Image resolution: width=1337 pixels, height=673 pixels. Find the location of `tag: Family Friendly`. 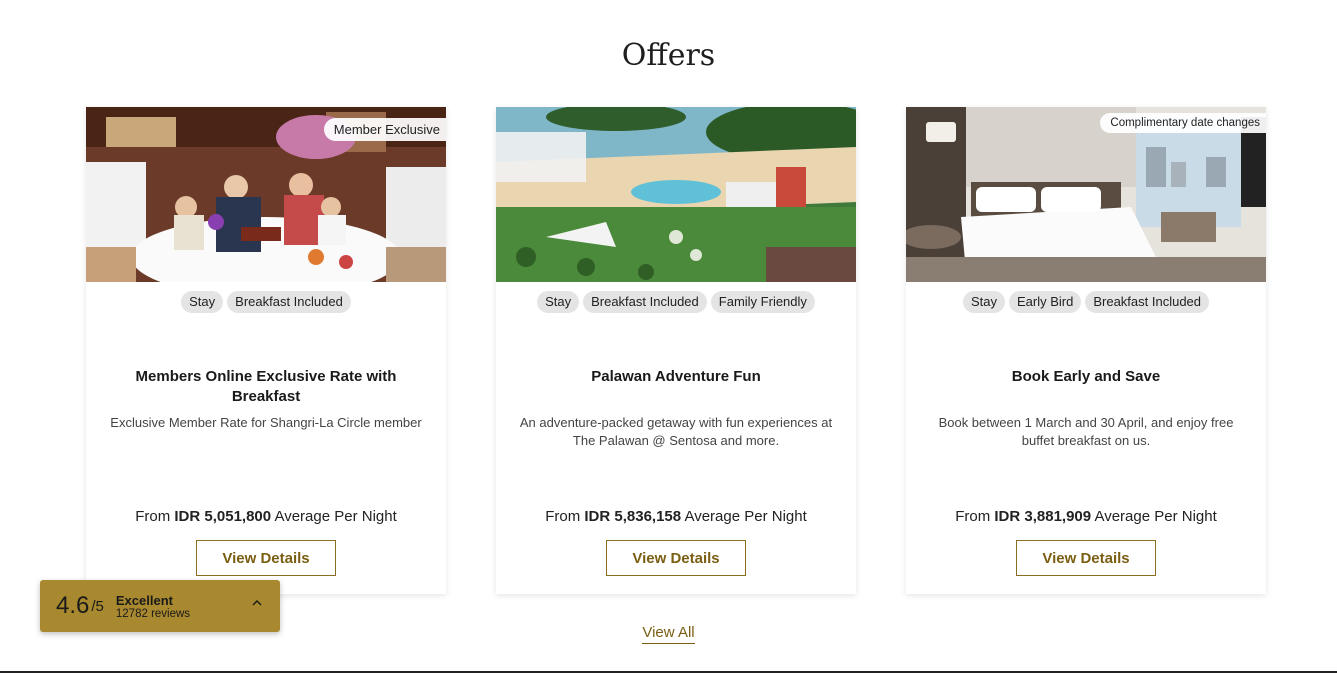

tag: Family Friendly is located at coordinates (762, 302).